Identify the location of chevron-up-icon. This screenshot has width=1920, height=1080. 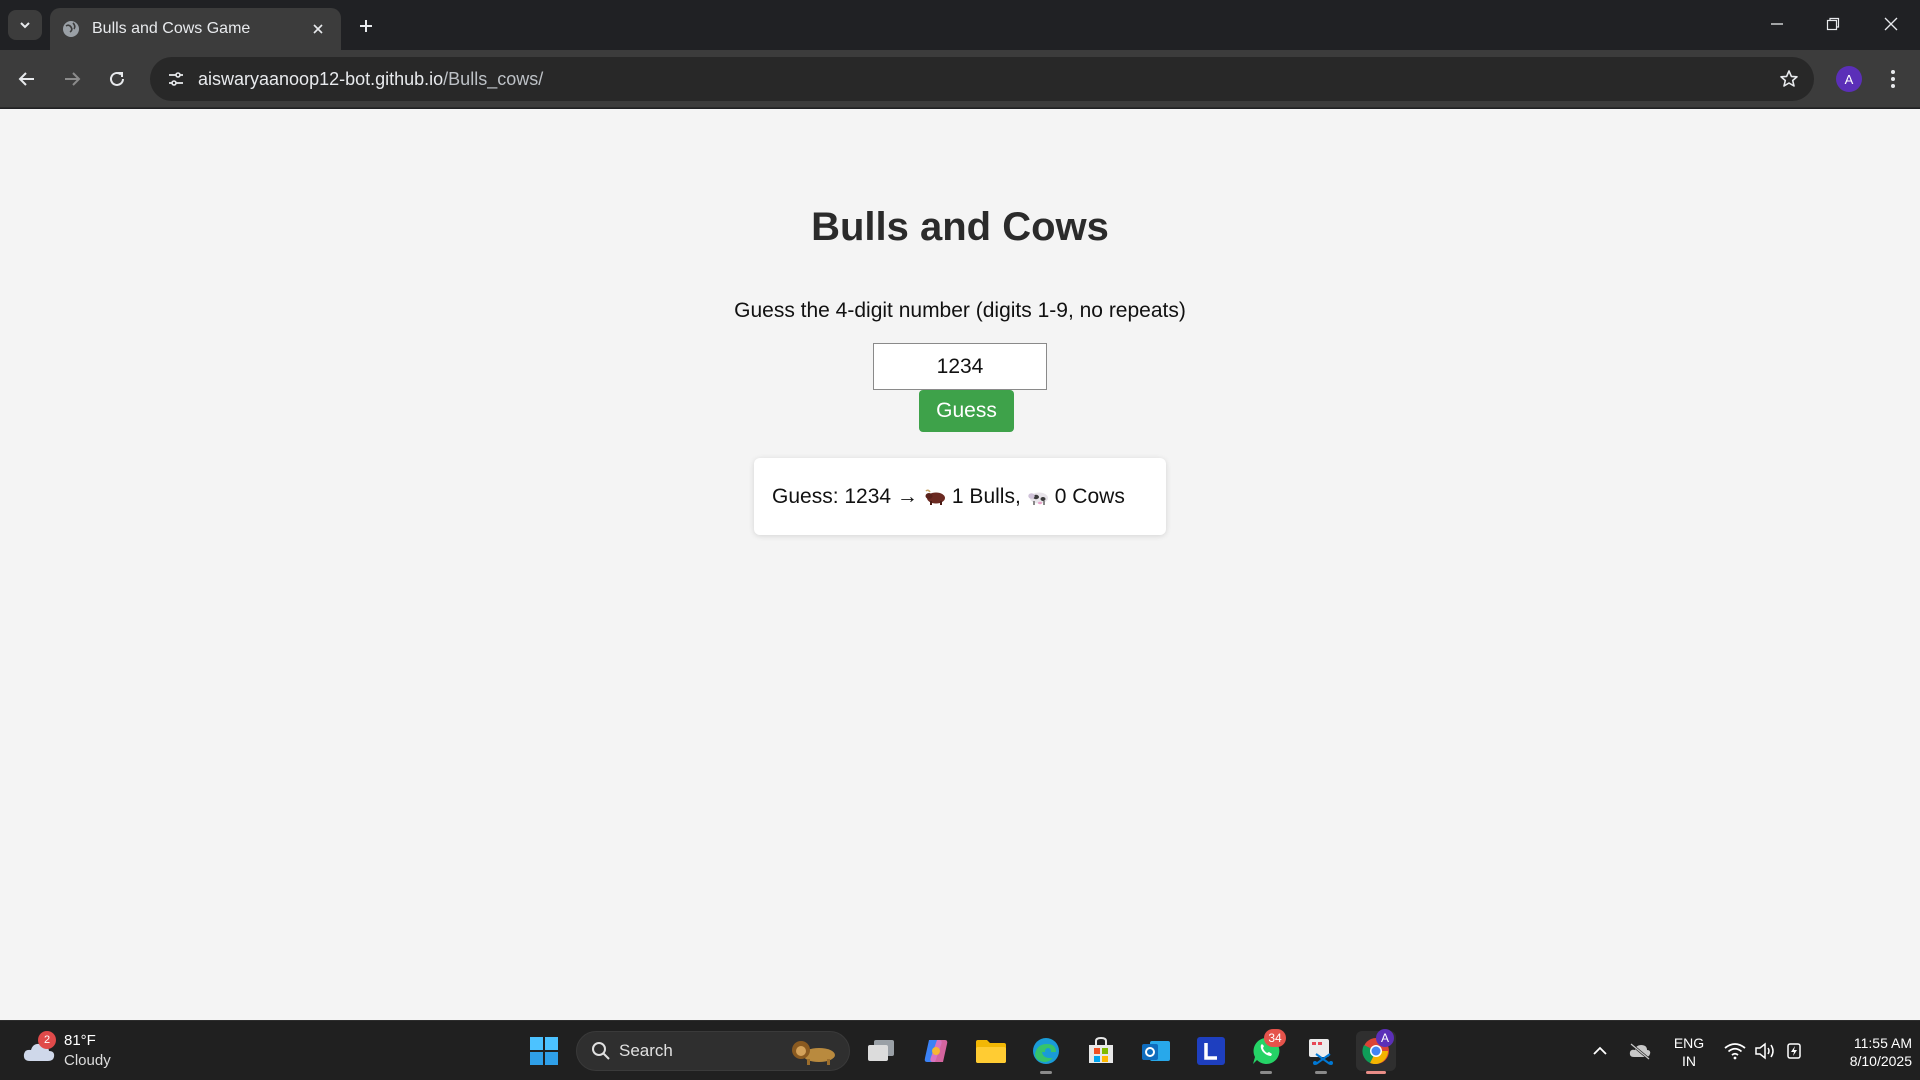
(1600, 1050).